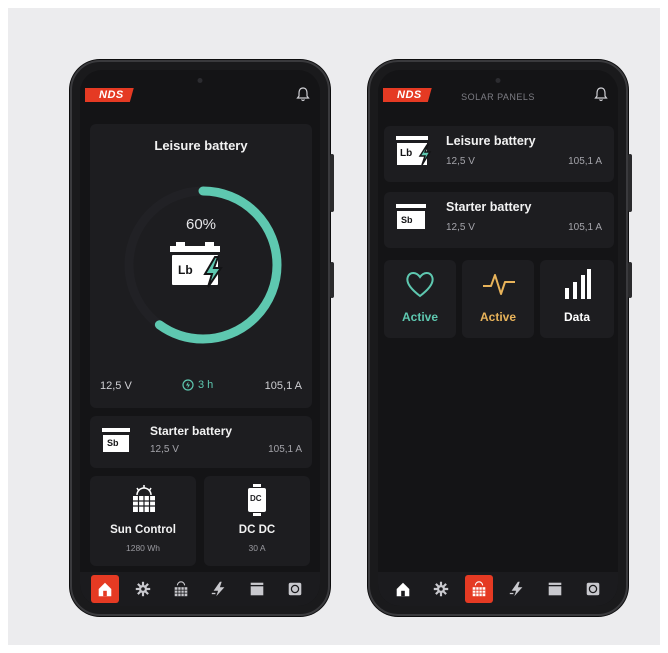 Image resolution: width=668 pixels, height=653 pixels. Describe the element at coordinates (185, 270) in the screenshot. I see `battery-letters: Lb` at that location.